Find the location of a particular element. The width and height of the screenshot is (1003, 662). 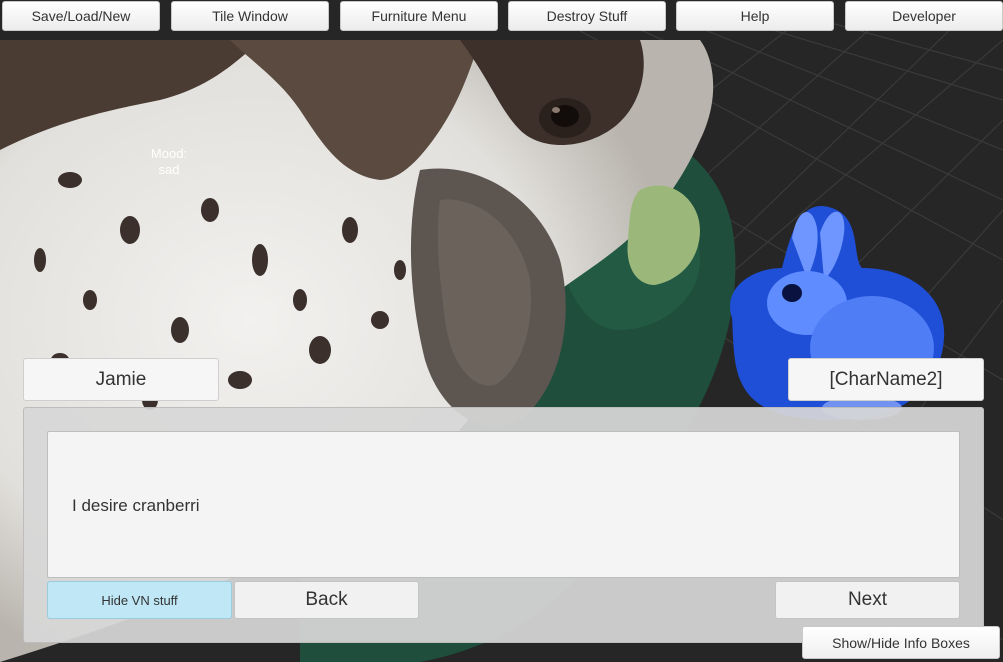

speaker-name-right: [CharName2] is located at coordinates (886, 379).